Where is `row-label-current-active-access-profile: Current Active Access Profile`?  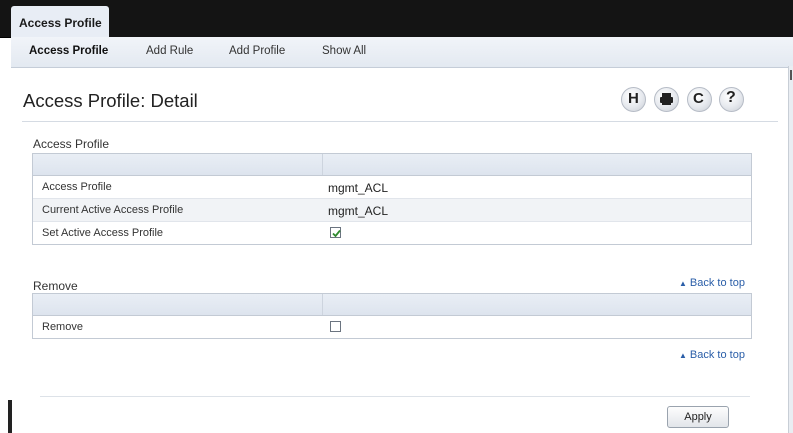 row-label-current-active-access-profile: Current Active Access Profile is located at coordinates (113, 210).